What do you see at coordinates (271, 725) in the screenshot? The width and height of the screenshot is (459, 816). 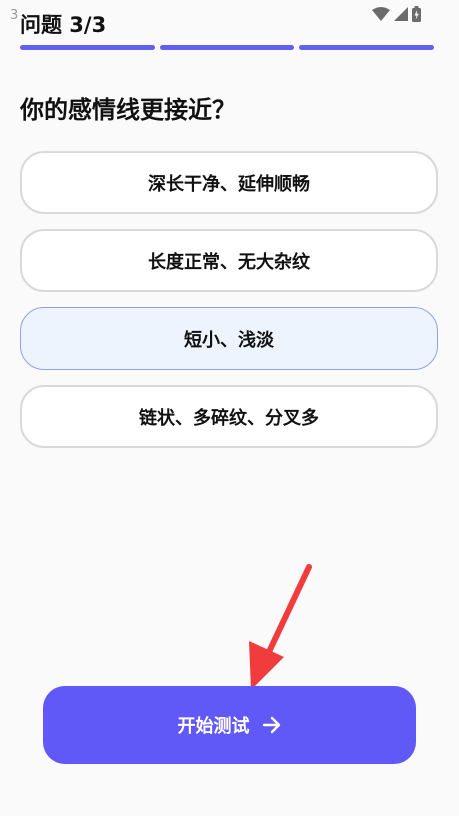 I see `arrow-right-icon` at bounding box center [271, 725].